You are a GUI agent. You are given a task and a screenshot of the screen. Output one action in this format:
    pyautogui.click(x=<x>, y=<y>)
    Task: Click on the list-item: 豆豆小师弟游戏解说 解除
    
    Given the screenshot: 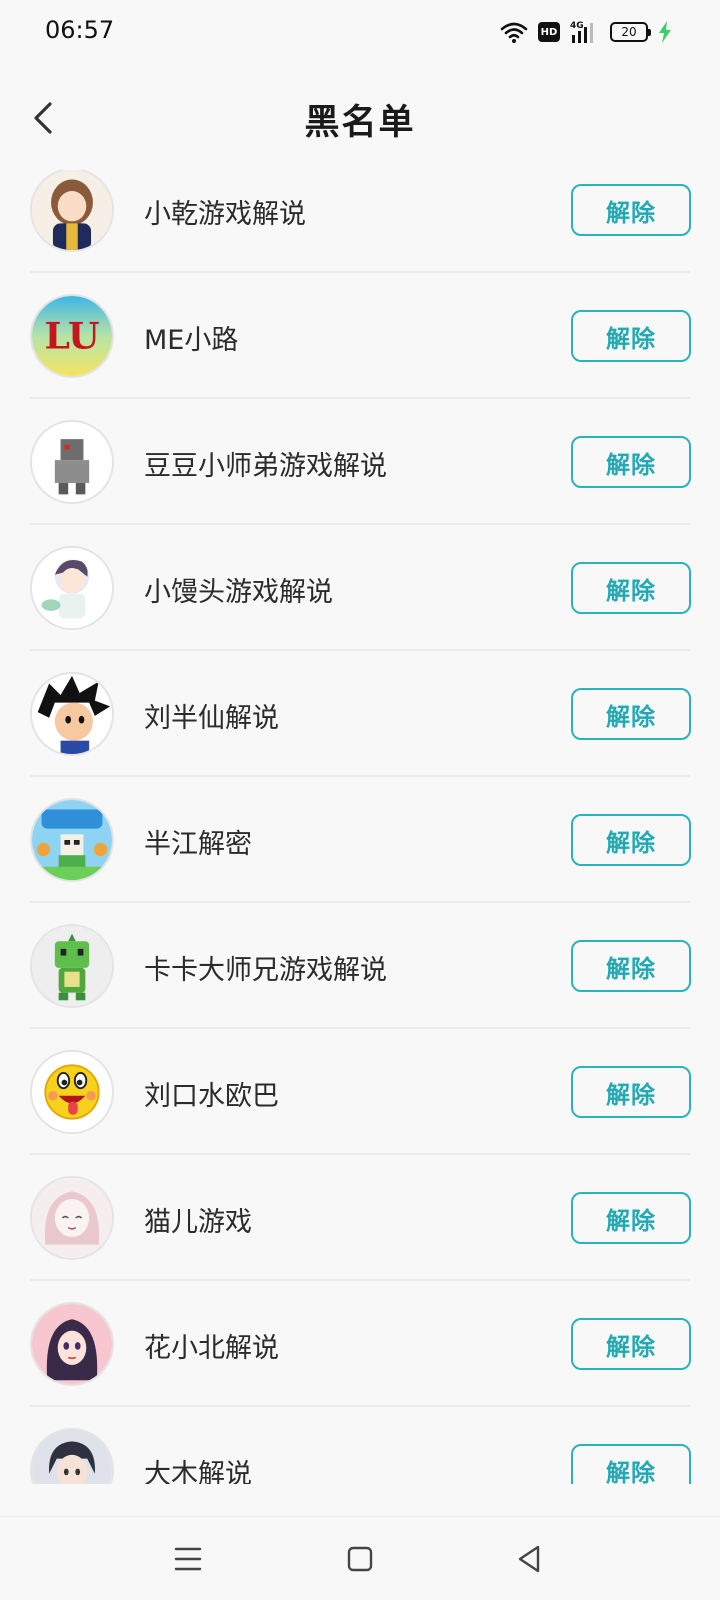 What is the action you would take?
    pyautogui.click(x=360, y=462)
    